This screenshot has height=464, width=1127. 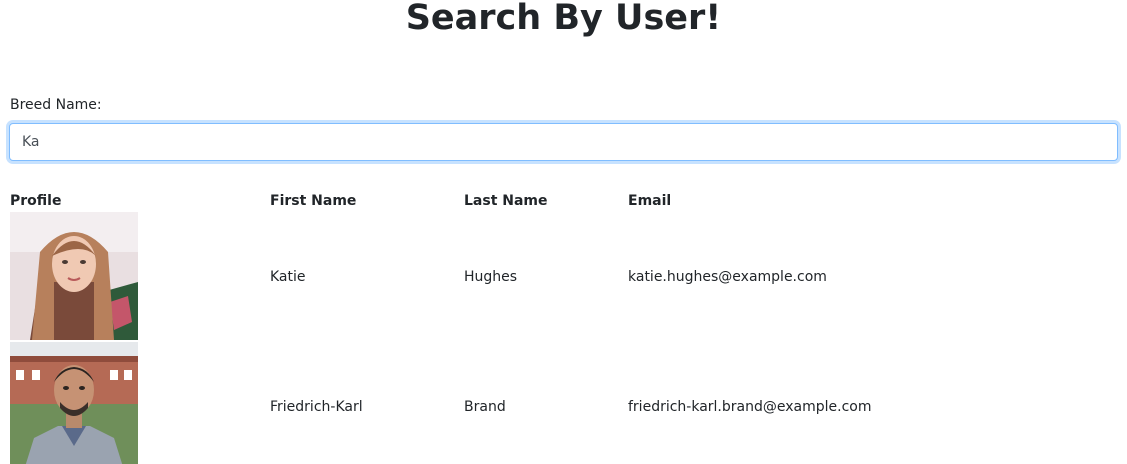 I want to click on column-header-profile: Profile, so click(x=36, y=201).